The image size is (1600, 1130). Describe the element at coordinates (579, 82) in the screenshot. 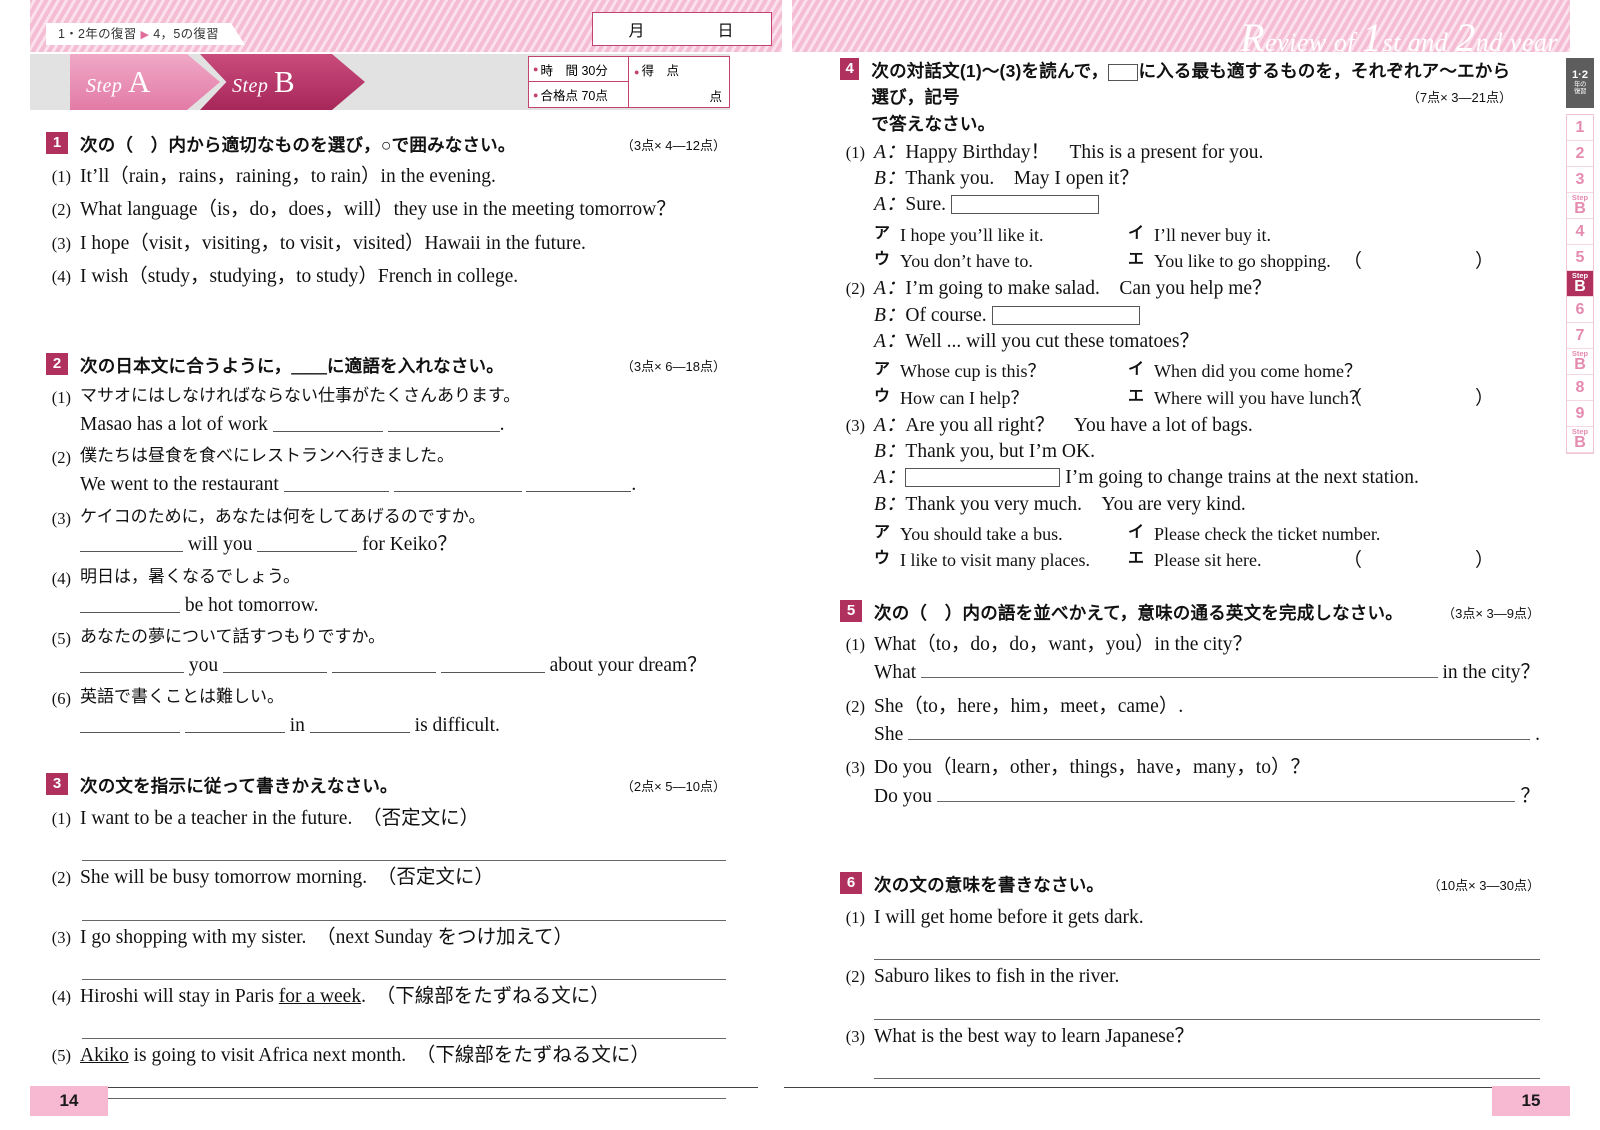

I see `score-box-left-column: ● 時 間 30分 ● 合格点 70点` at that location.